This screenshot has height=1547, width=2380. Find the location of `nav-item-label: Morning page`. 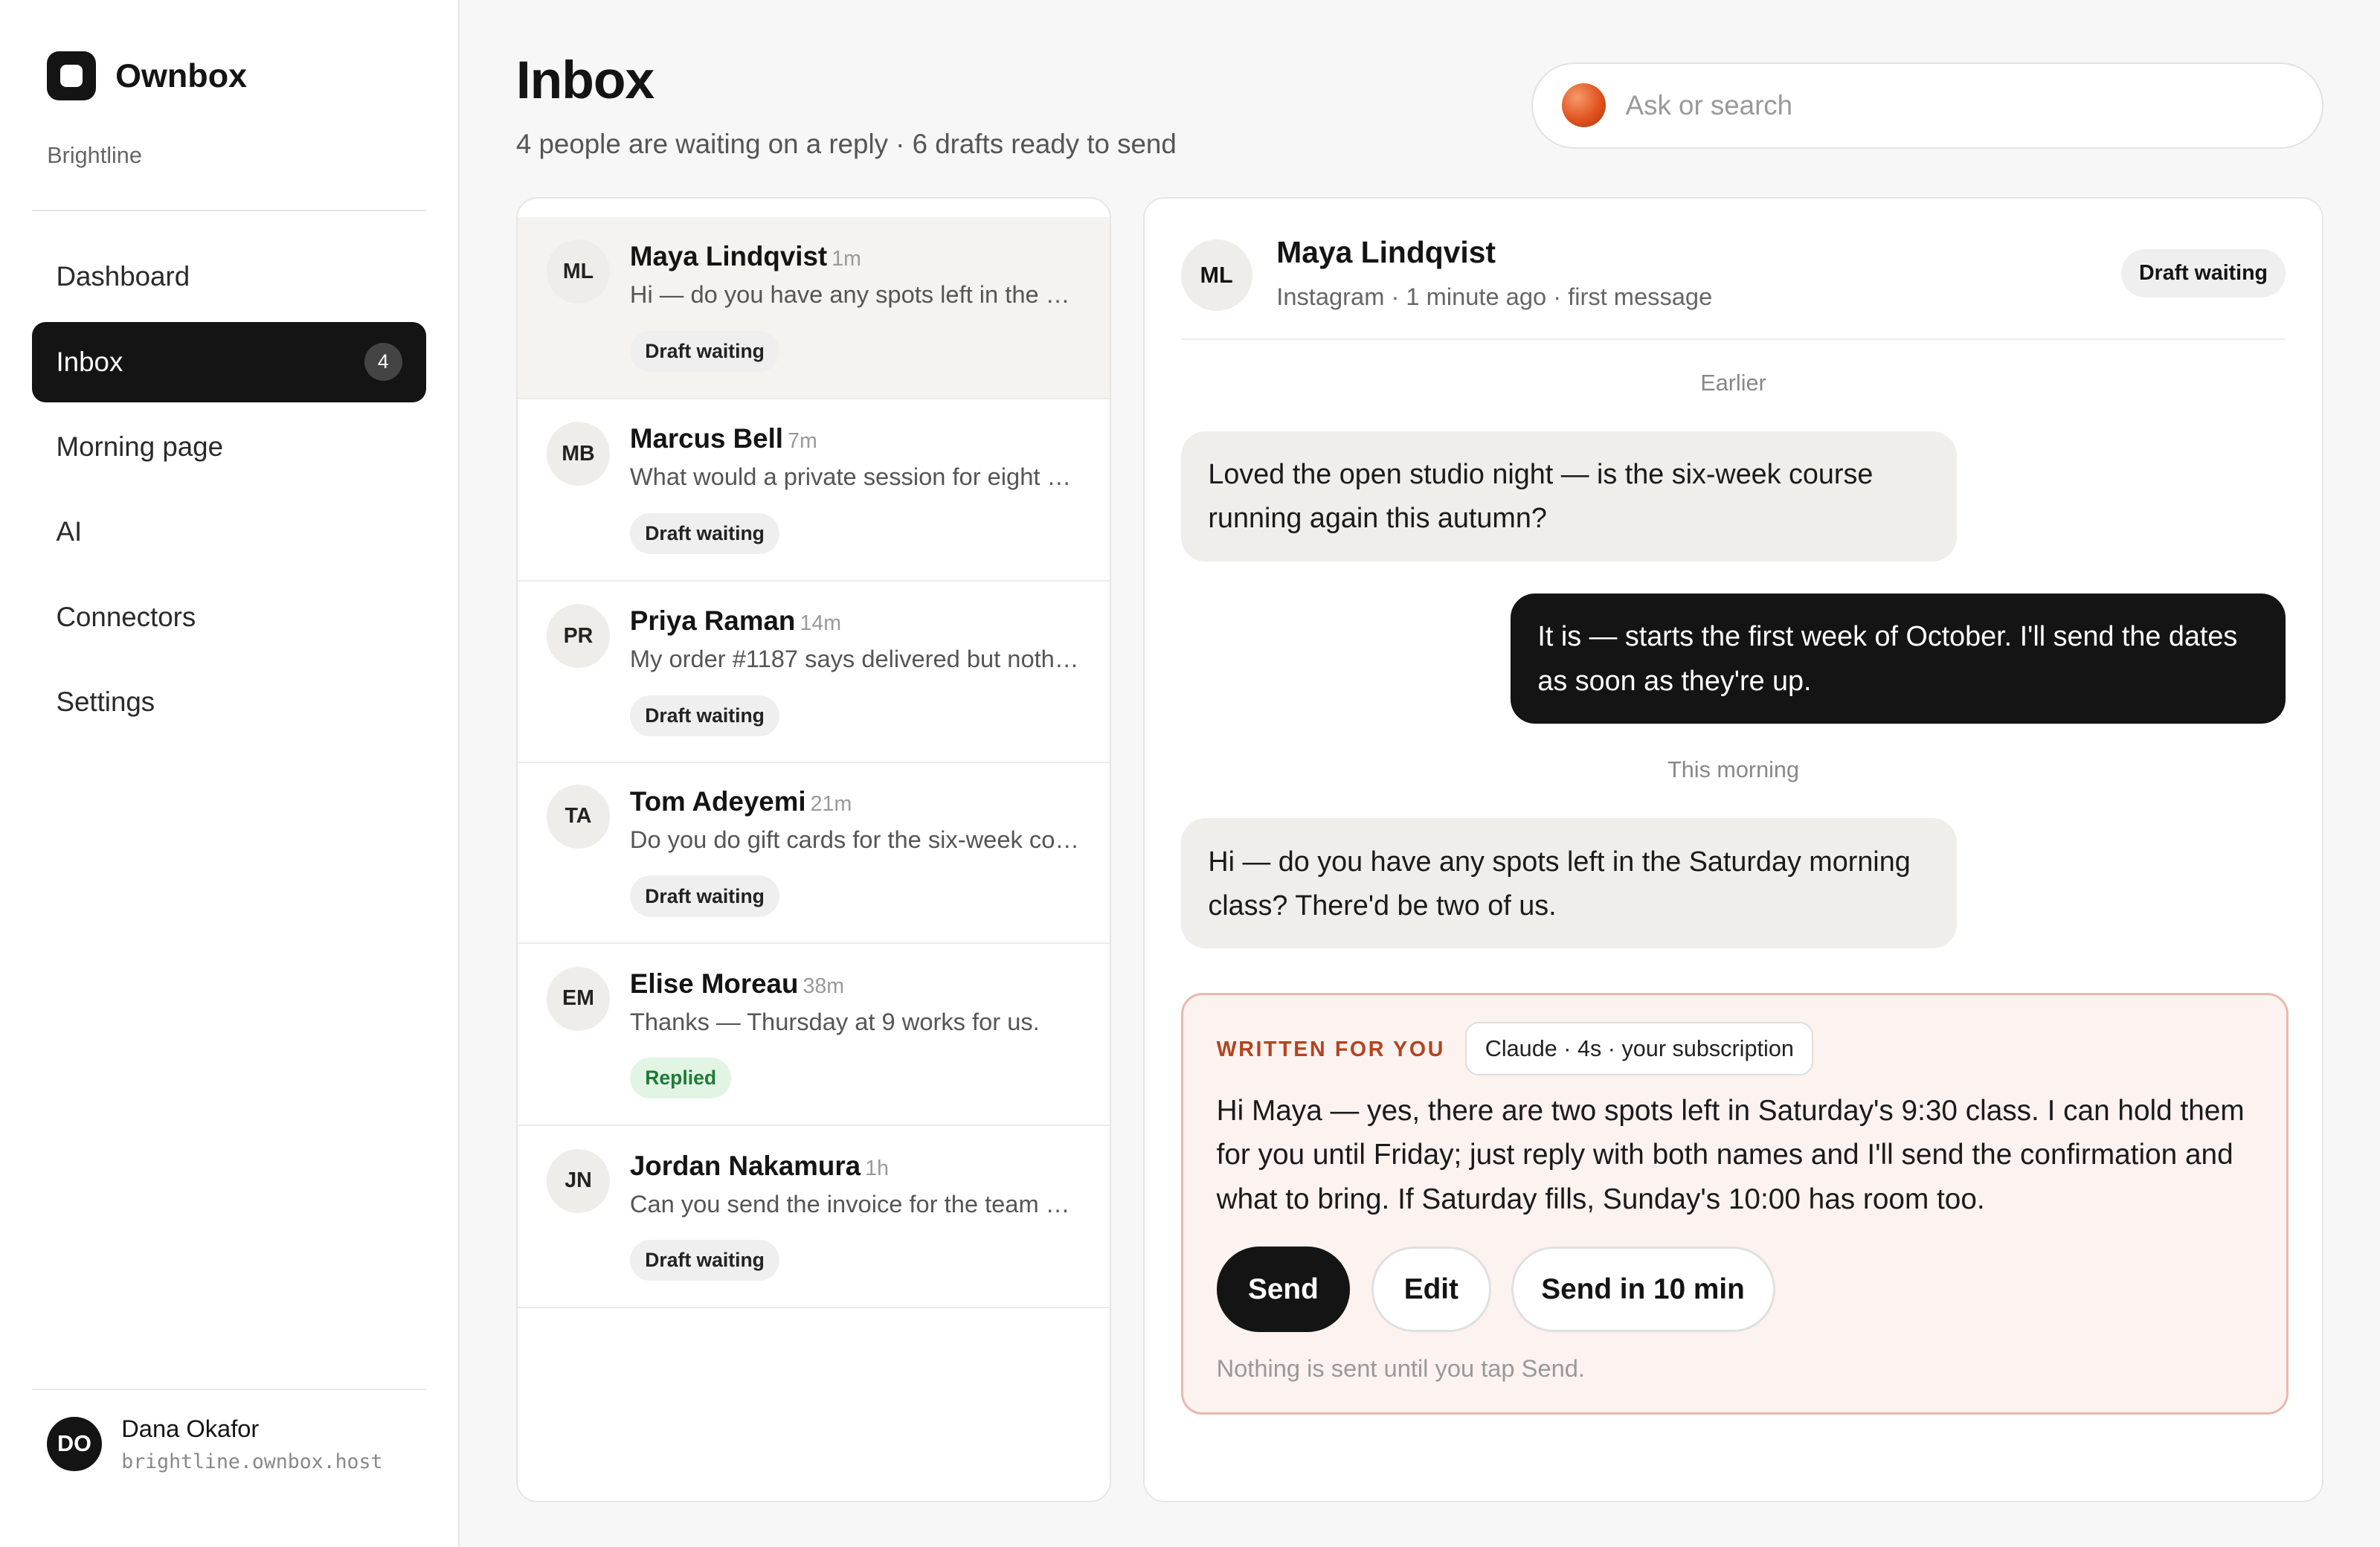

nav-item-label: Morning page is located at coordinates (140, 447).